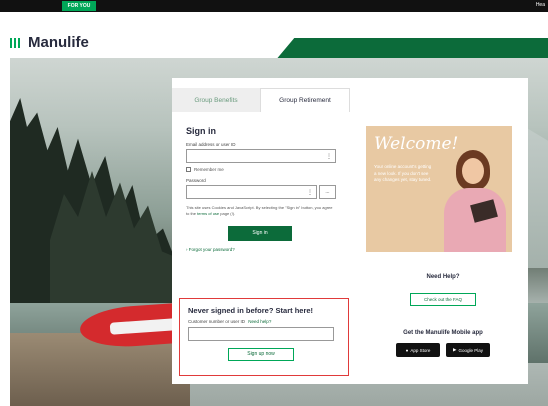 The image size is (548, 406). What do you see at coordinates (274, 6) in the screenshot?
I see `top-utility-bar: FOR YOU Hea` at bounding box center [274, 6].